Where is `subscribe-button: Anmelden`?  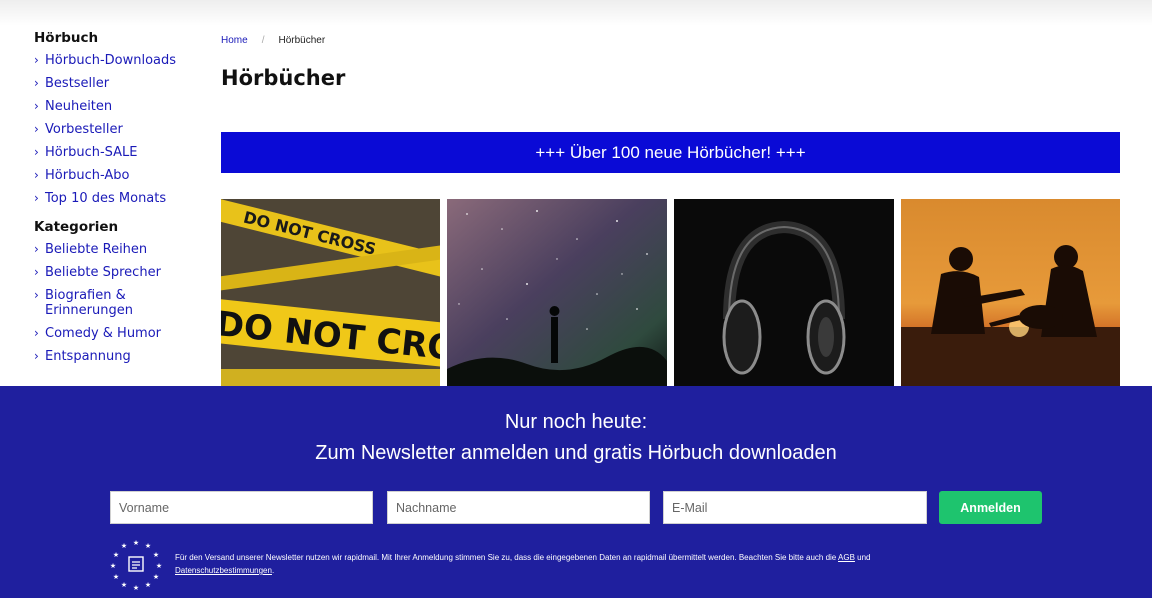 subscribe-button: Anmelden is located at coordinates (990, 507).